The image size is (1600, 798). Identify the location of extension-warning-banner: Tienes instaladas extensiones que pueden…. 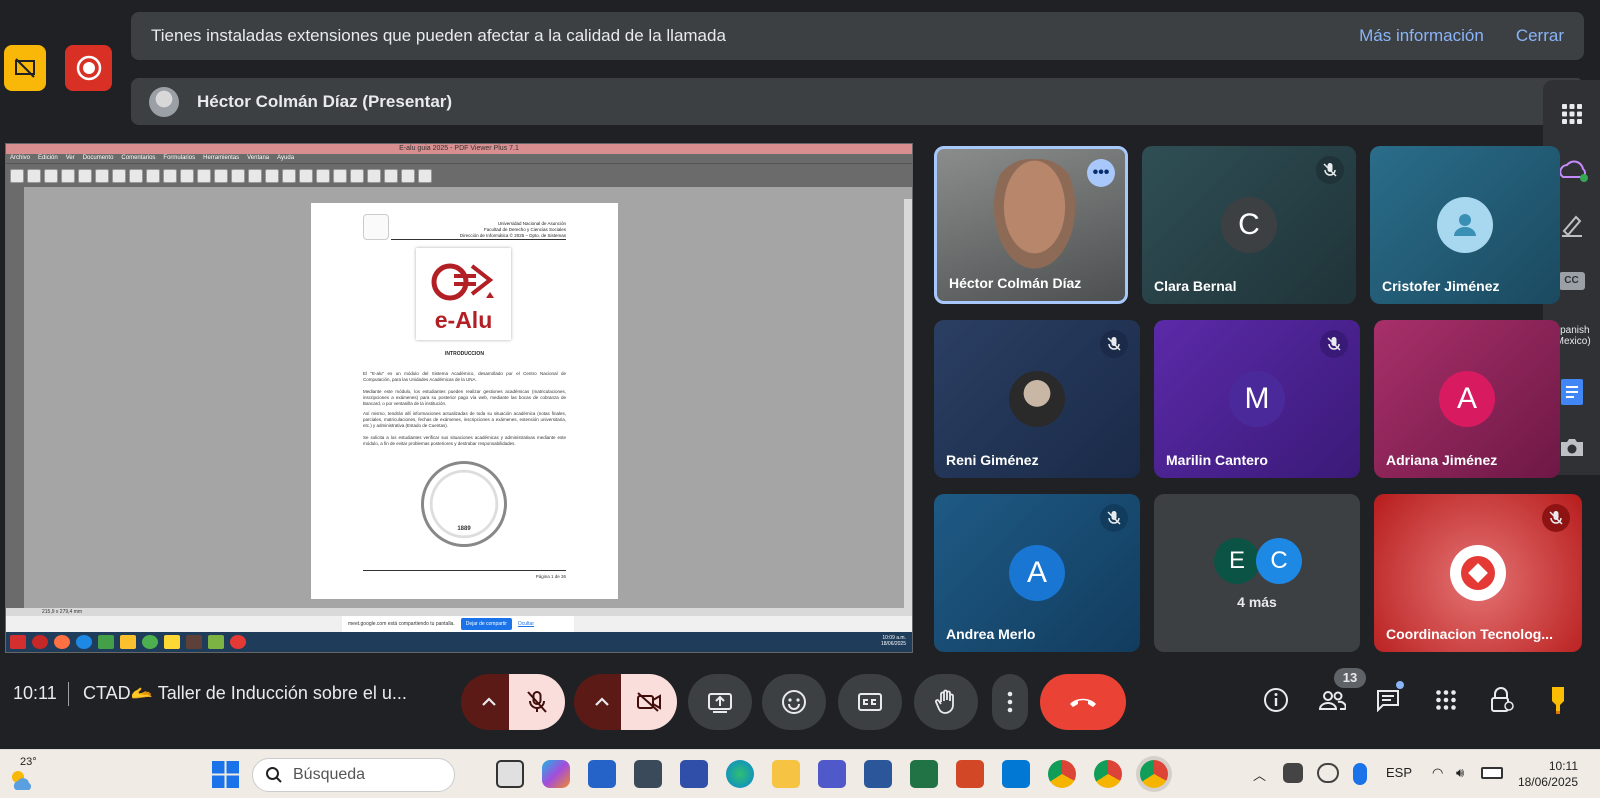
(857, 36).